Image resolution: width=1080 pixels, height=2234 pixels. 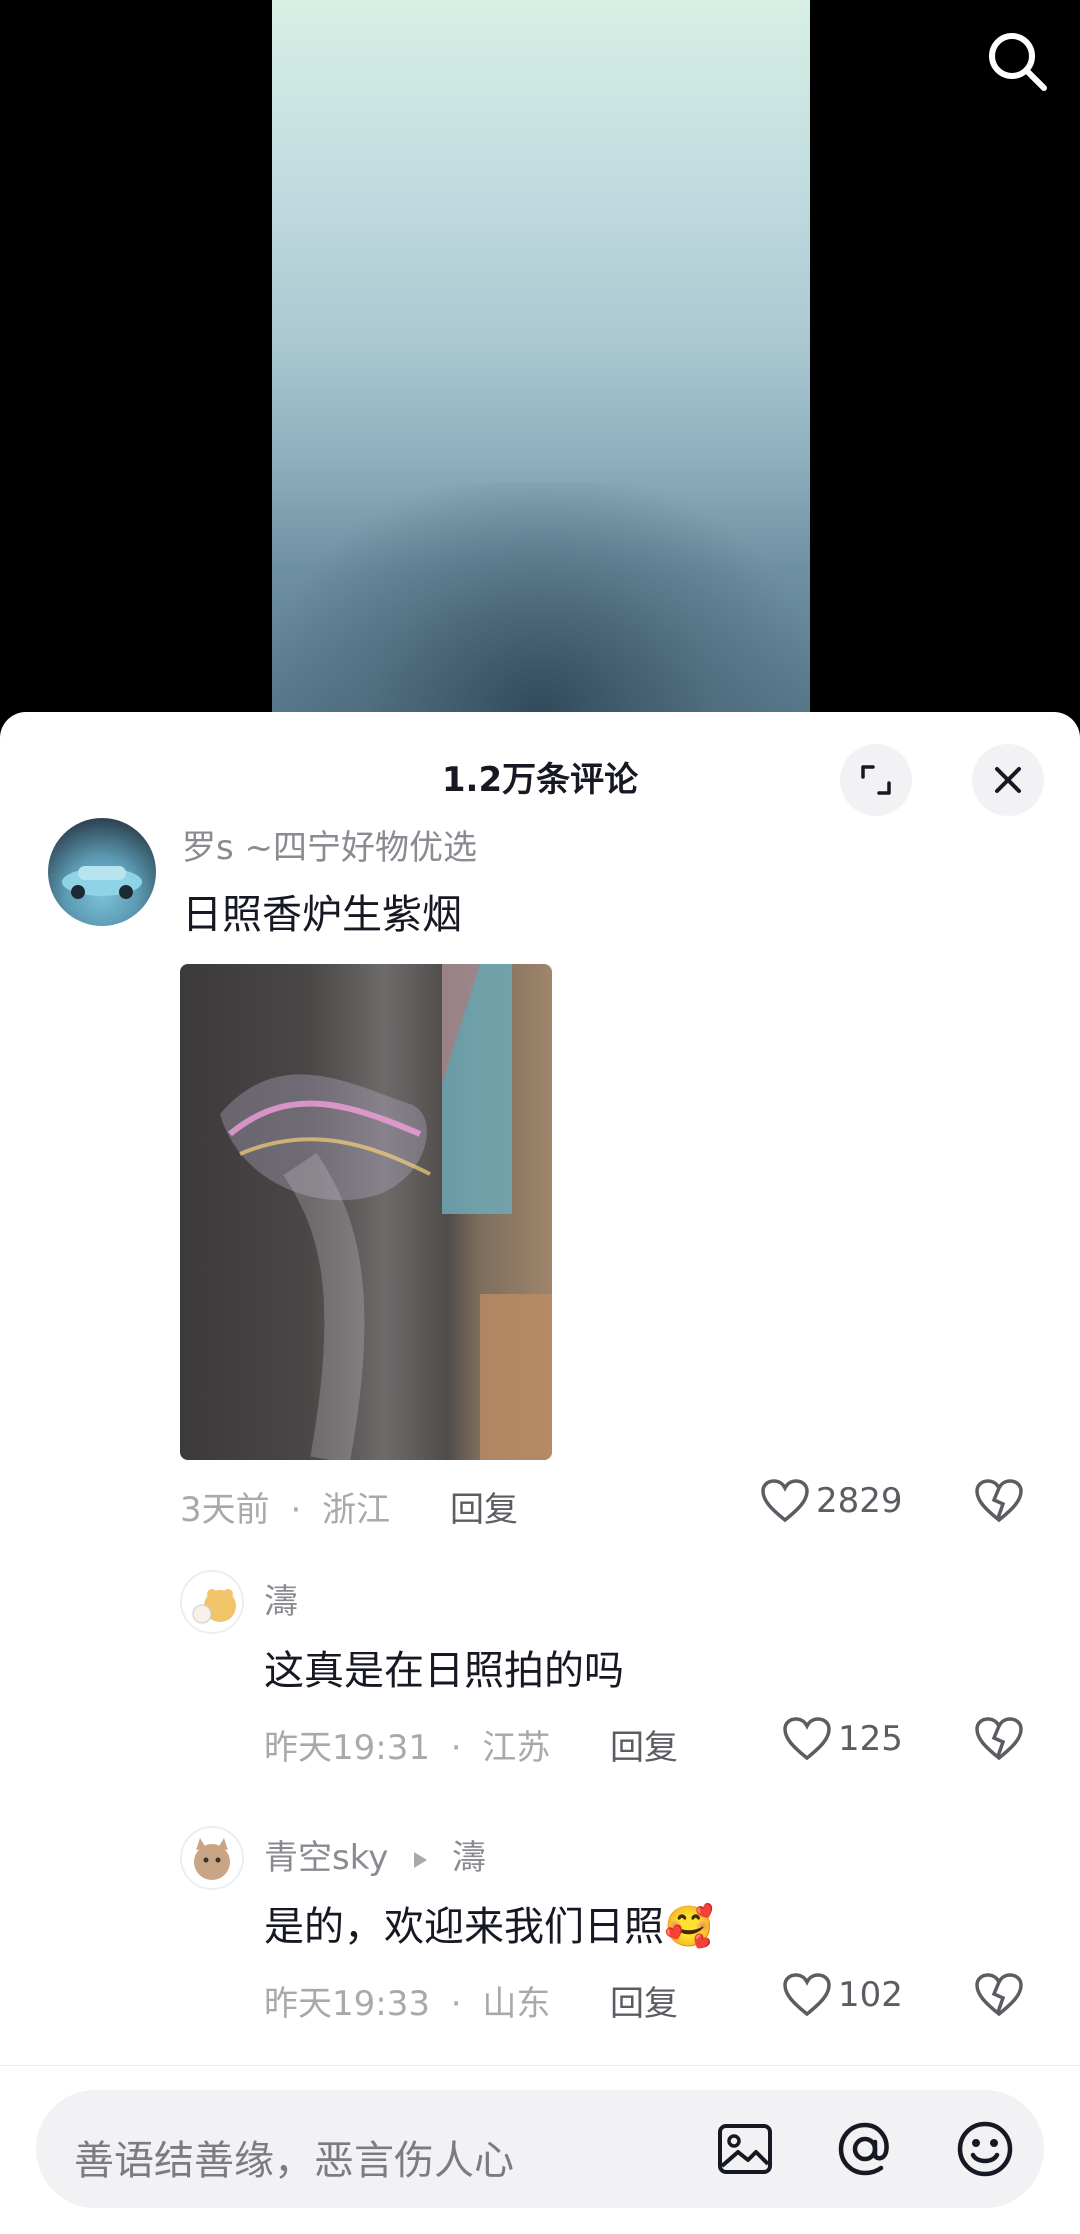 I want to click on comment-author: 青空sky, so click(x=326, y=1858).